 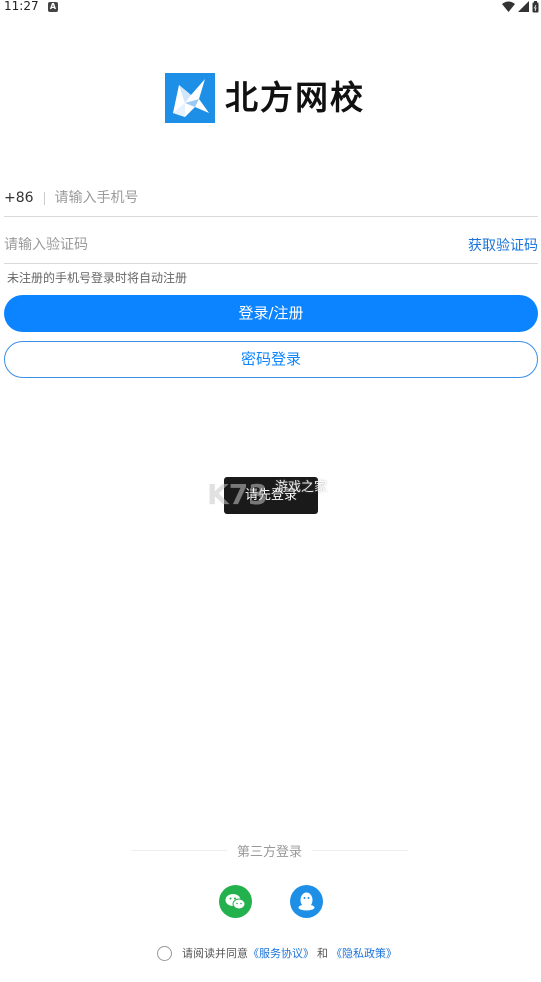 I want to click on logo-text: 北方网校, so click(x=295, y=97).